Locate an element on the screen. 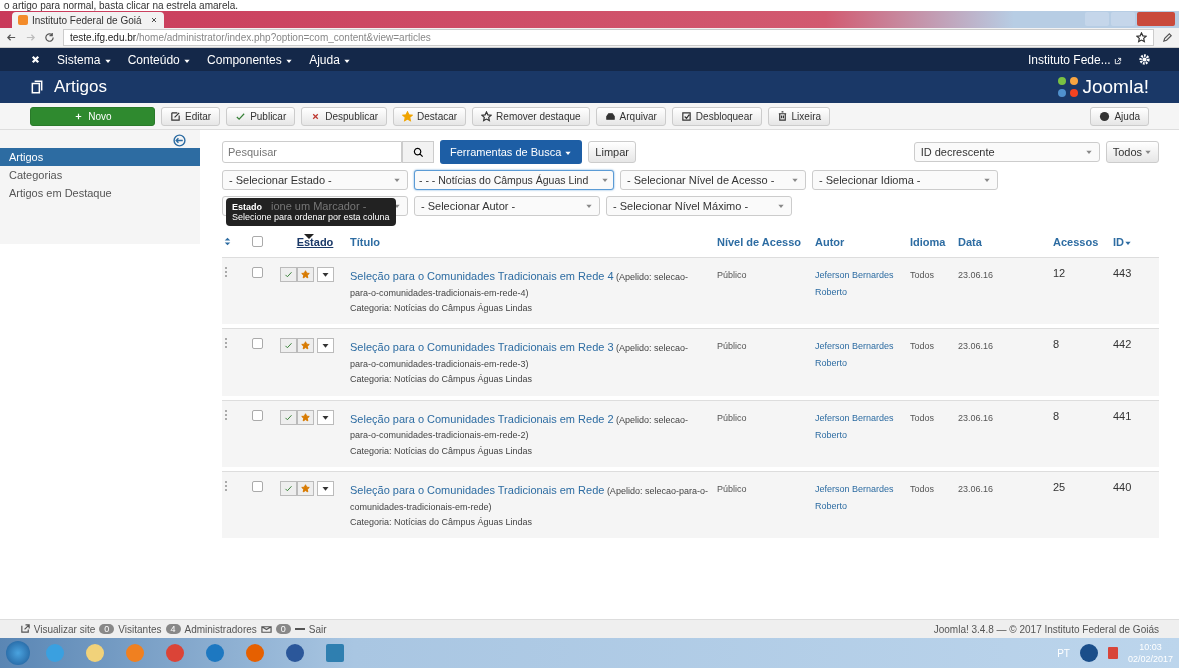 Image resolution: width=1179 pixels, height=668 pixels. sidebar-item: Artigos is located at coordinates (100, 157).